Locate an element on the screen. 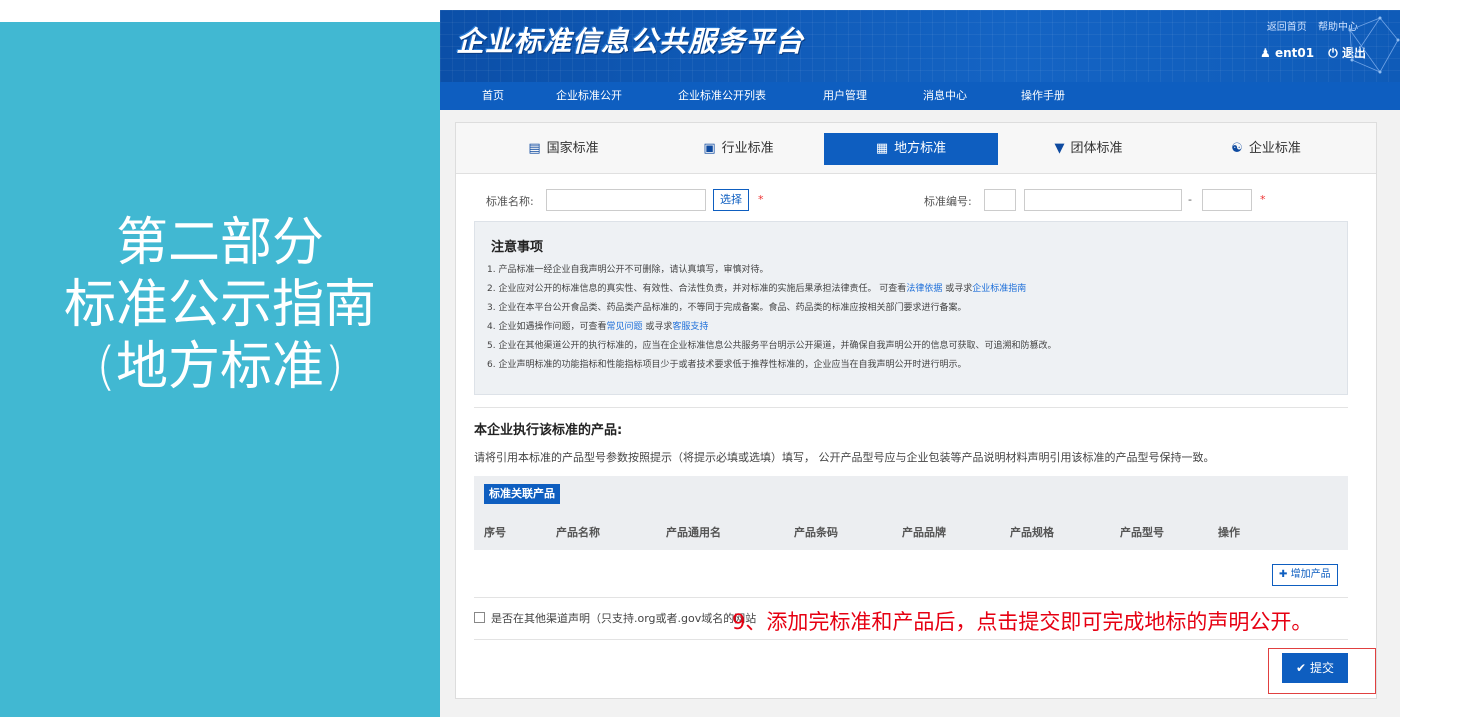 This screenshot has height=717, width=1467. nav-home: 首页 is located at coordinates (493, 96).